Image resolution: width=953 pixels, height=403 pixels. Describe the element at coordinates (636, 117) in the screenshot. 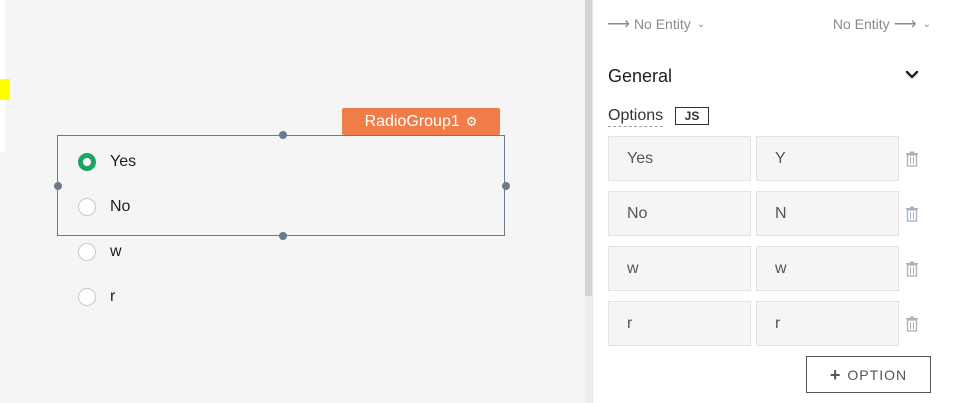

I see `options-label: Options` at that location.